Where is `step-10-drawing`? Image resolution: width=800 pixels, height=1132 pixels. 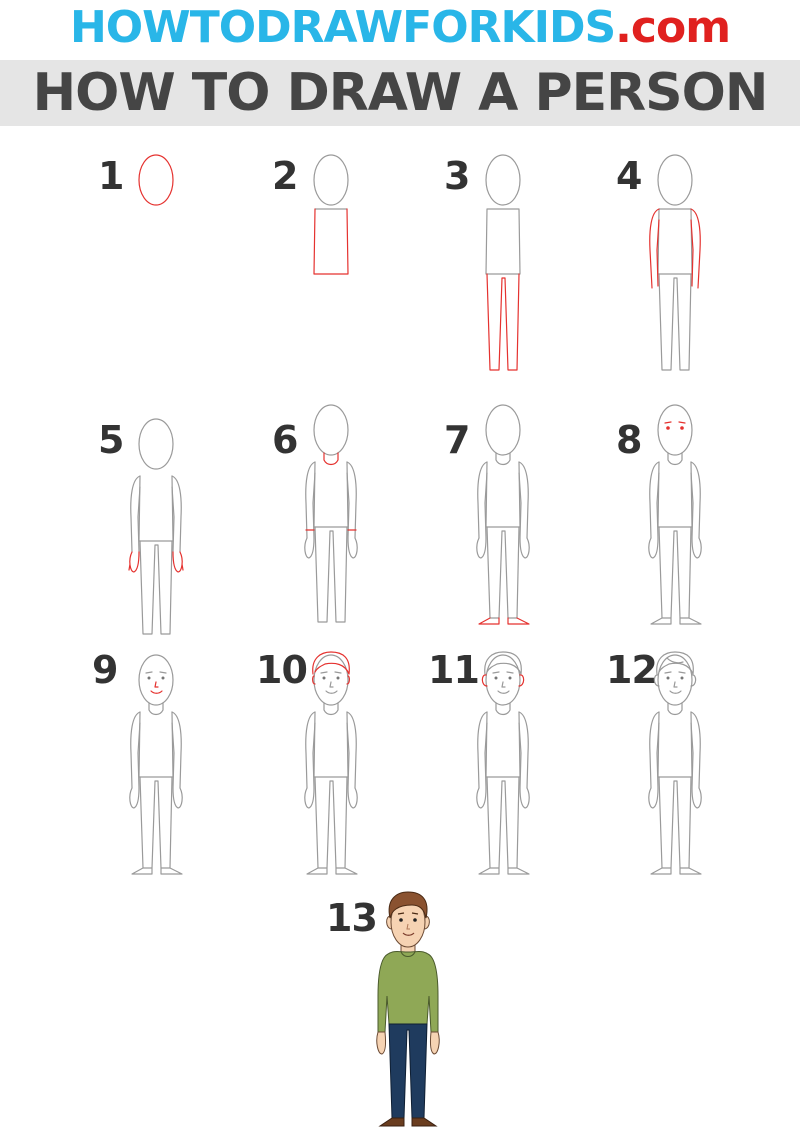 step-10-drawing is located at coordinates (331, 763).